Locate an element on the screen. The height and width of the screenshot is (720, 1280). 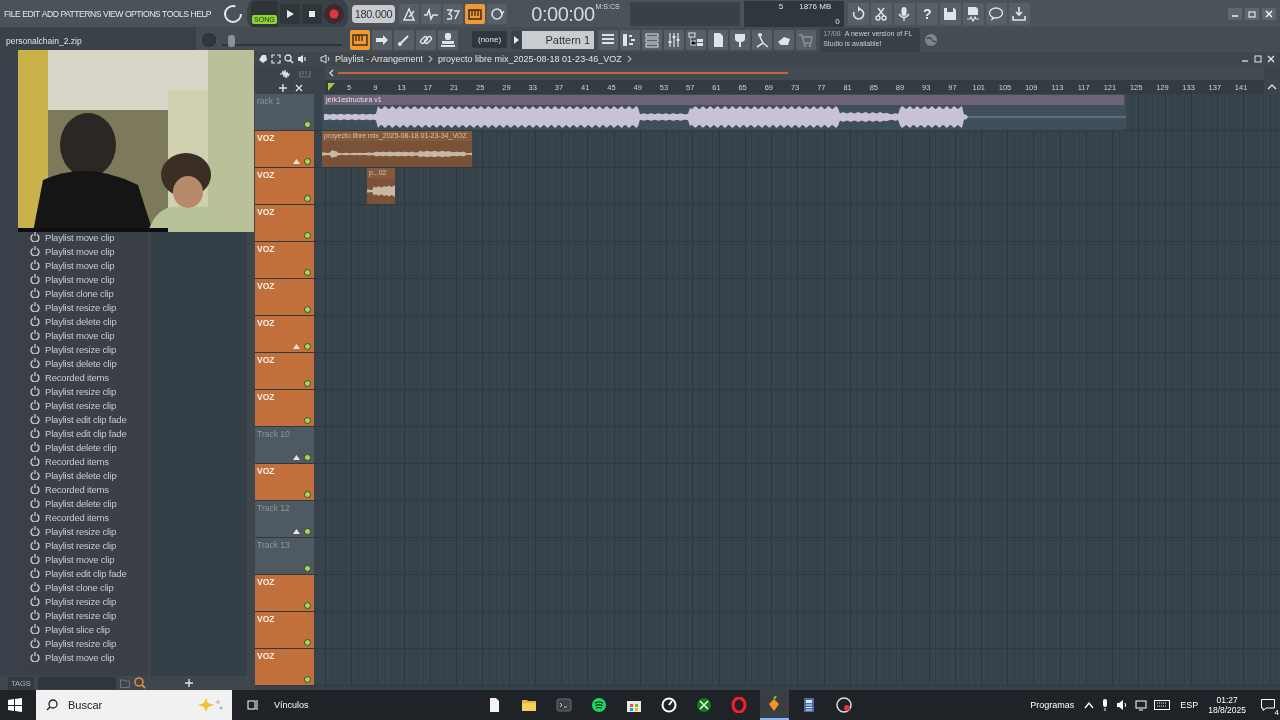
microphone-icon is located at coordinates (1105, 705).